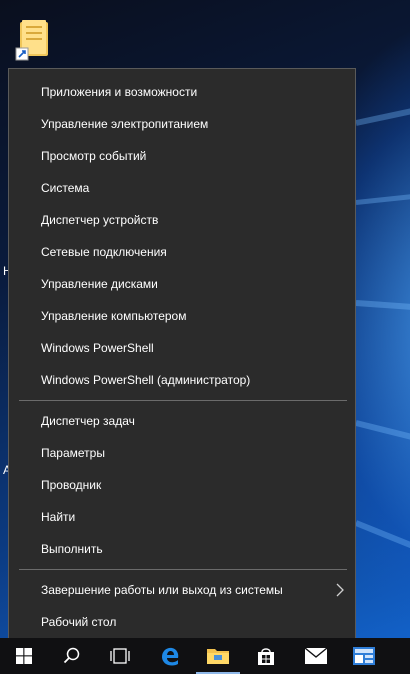 The width and height of the screenshot is (410, 674). Describe the element at coordinates (182, 188) in the screenshot. I see `menu-item-system: Система` at that location.